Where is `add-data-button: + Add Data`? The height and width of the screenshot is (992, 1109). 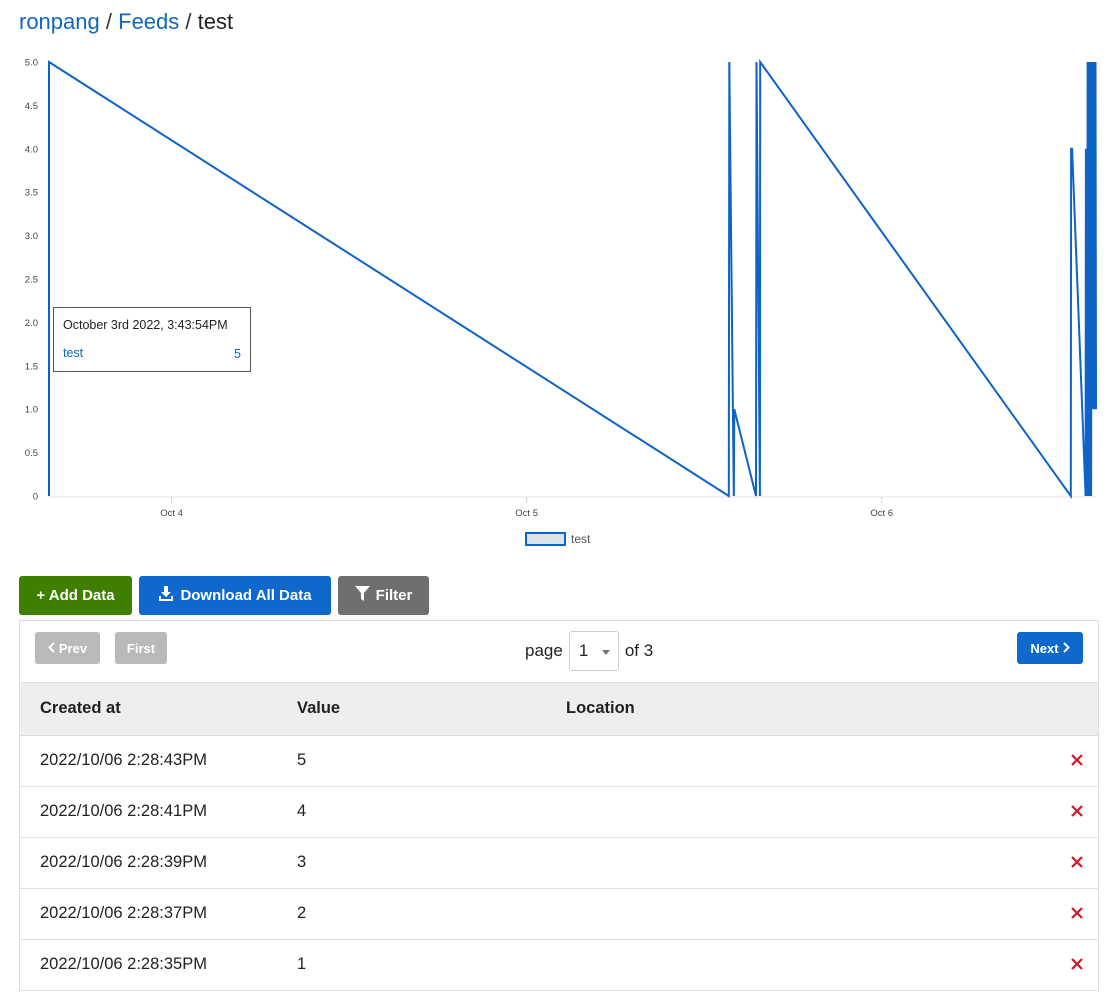
add-data-button: + Add Data is located at coordinates (75, 595).